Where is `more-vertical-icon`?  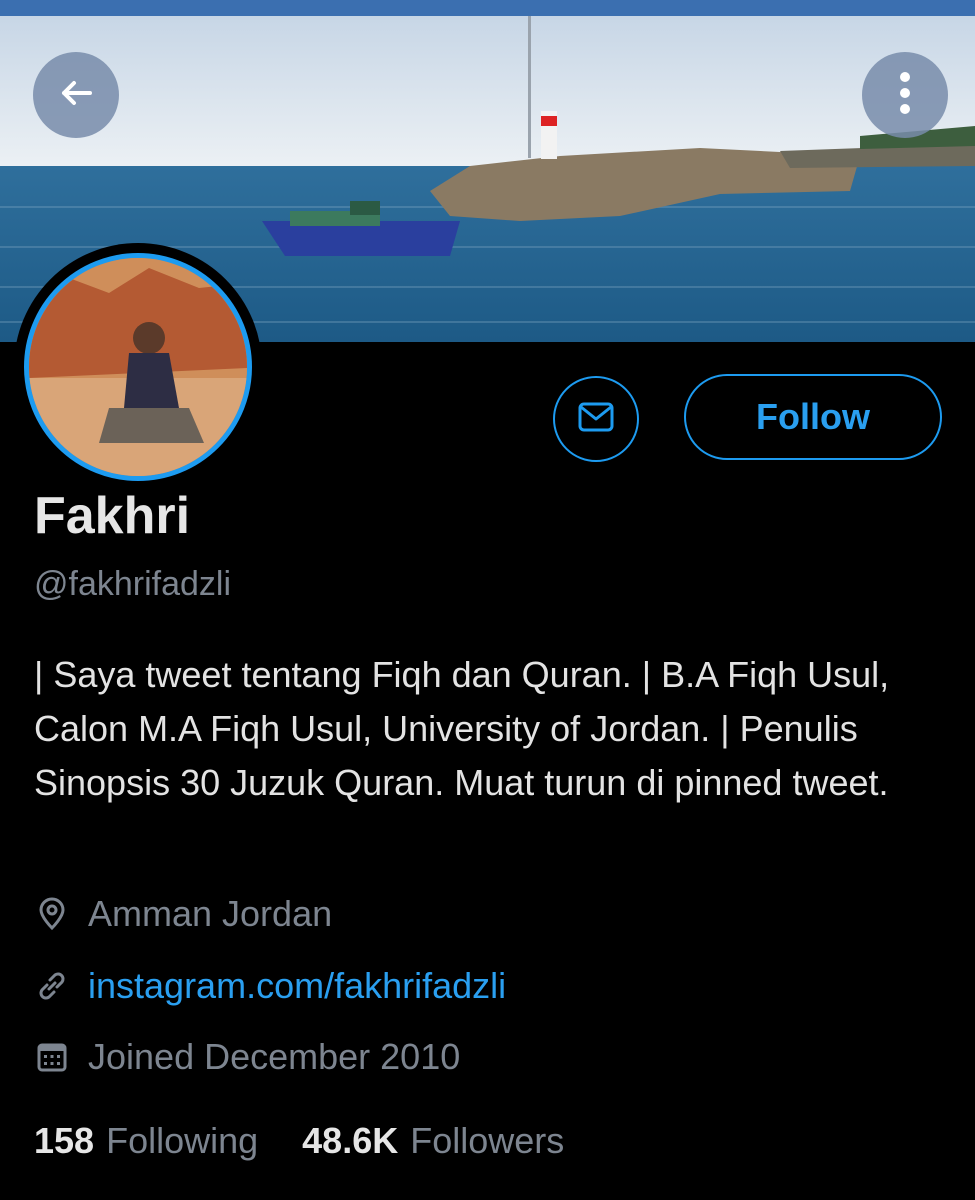
more-vertical-icon is located at coordinates (905, 95).